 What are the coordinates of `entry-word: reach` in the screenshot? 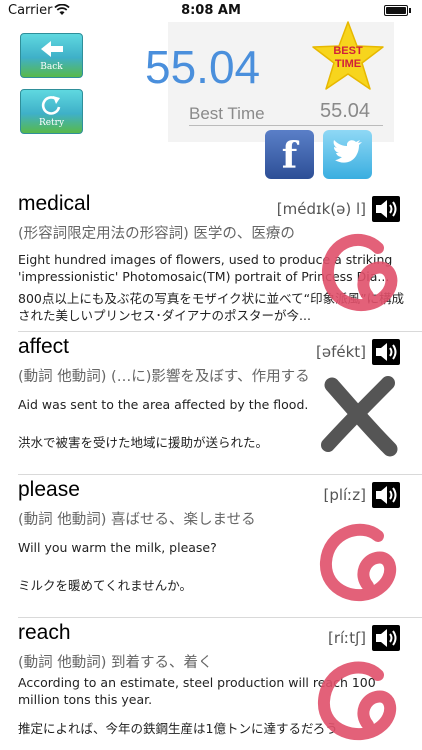 It's located at (44, 632).